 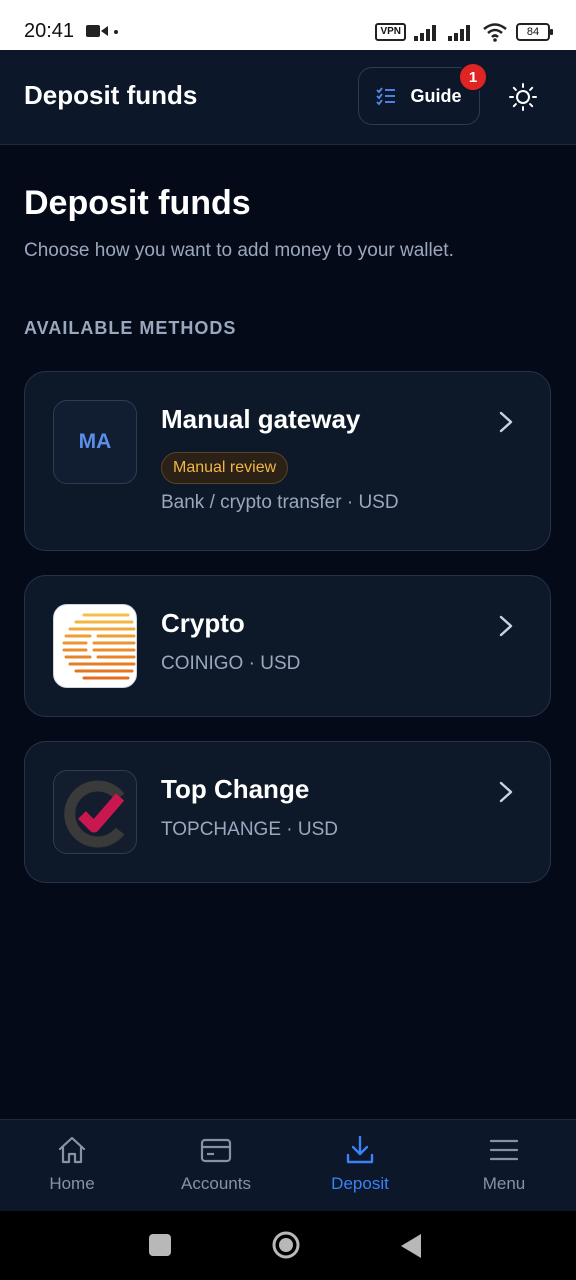 What do you see at coordinates (95, 442) in the screenshot?
I see `method-logo: MA` at bounding box center [95, 442].